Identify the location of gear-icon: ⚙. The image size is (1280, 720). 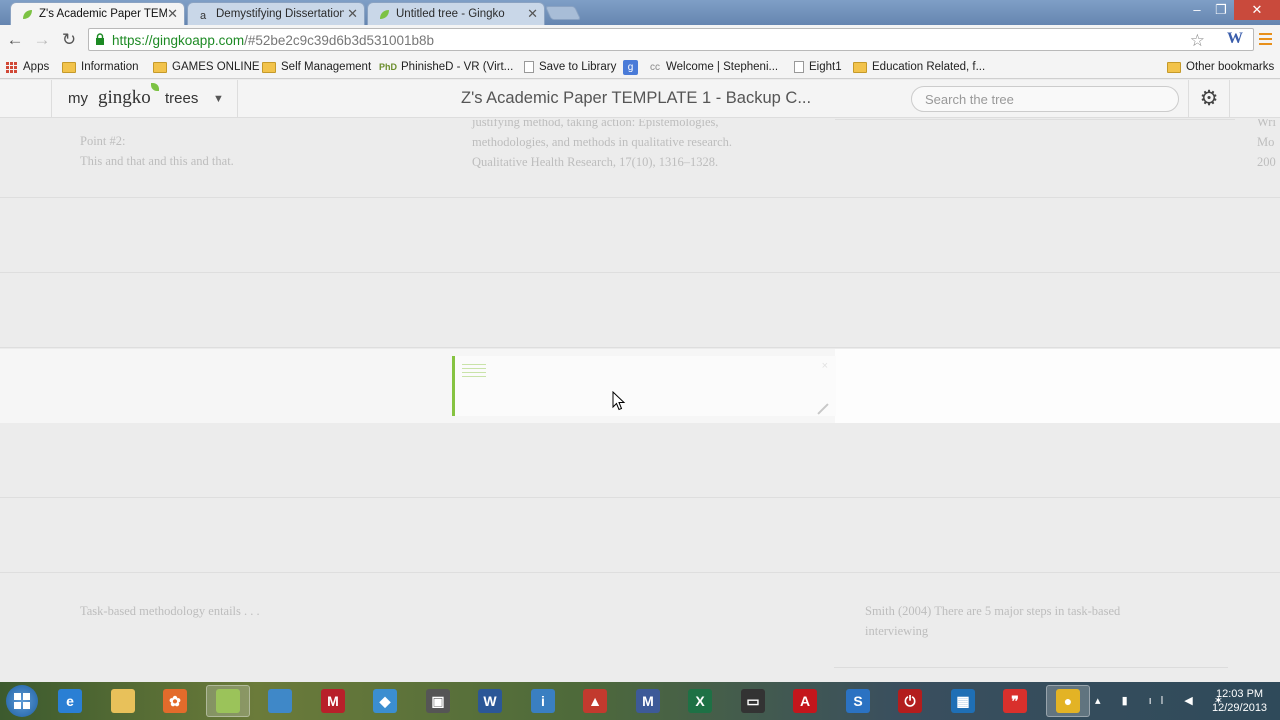
(1209, 99).